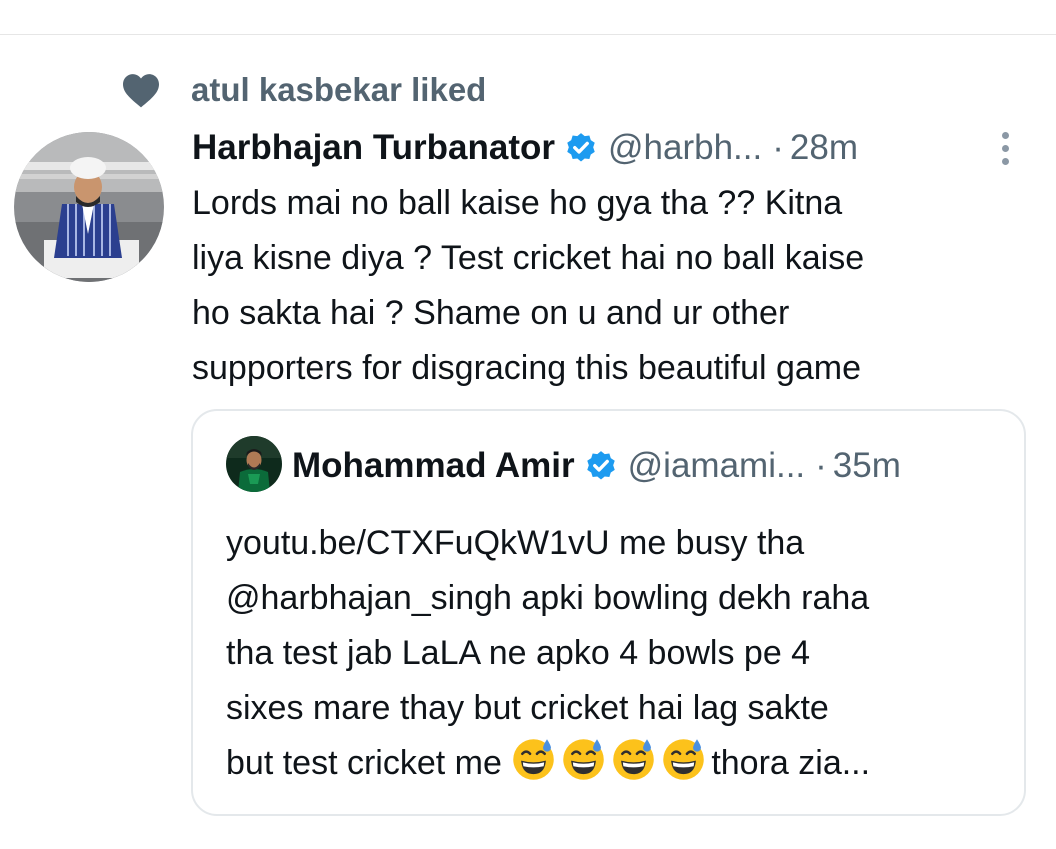  Describe the element at coordinates (433, 466) in the screenshot. I see `quoted-author-name: Mohammad Amir` at that location.